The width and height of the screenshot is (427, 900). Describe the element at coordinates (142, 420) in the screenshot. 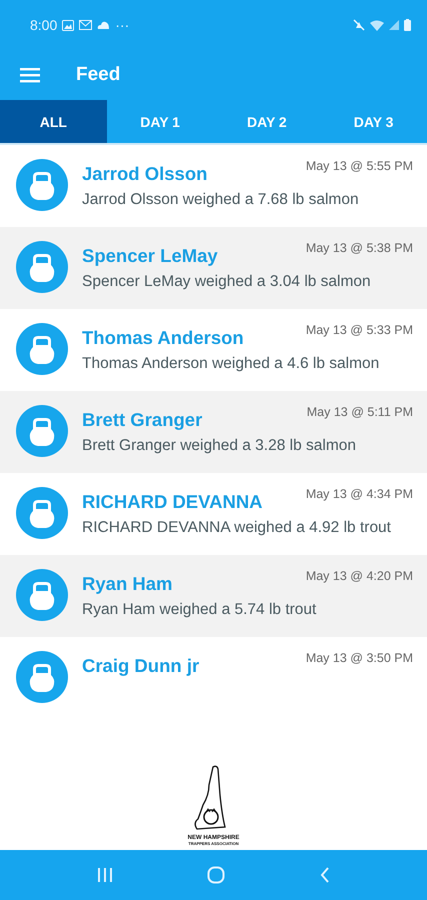

I see `angler-name: Brett Granger` at that location.